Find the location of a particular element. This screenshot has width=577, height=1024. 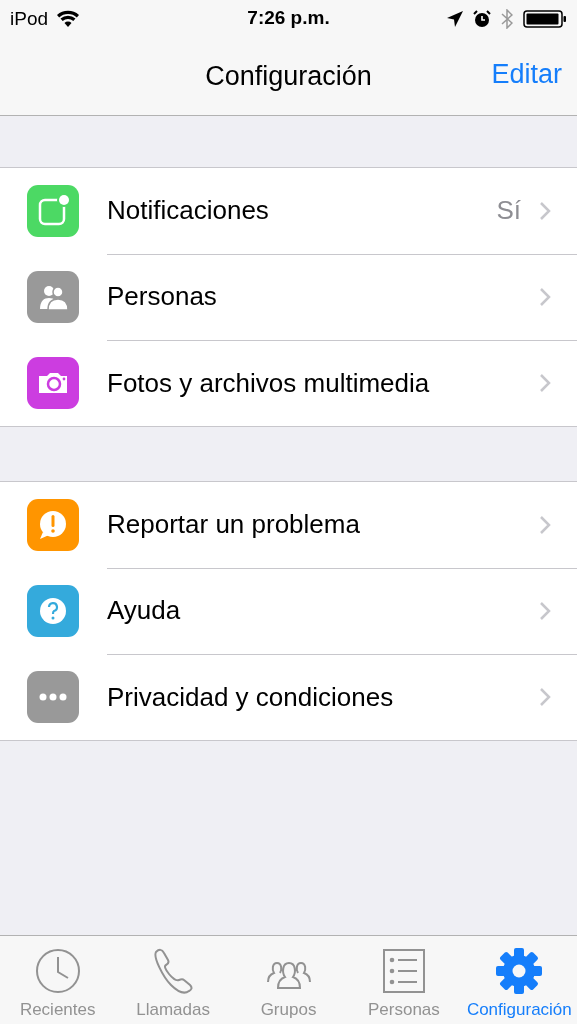

alarm-icon is located at coordinates (482, 19).